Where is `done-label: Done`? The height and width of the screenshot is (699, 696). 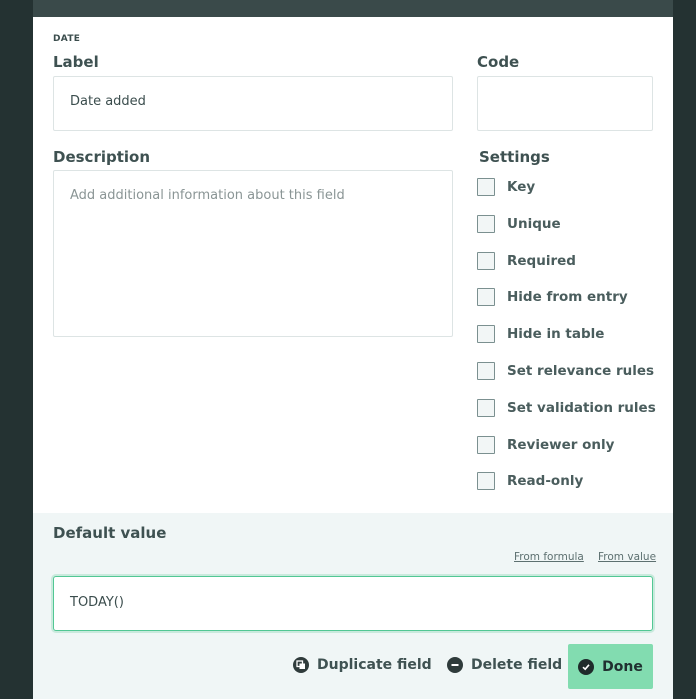
done-label: Done is located at coordinates (622, 666).